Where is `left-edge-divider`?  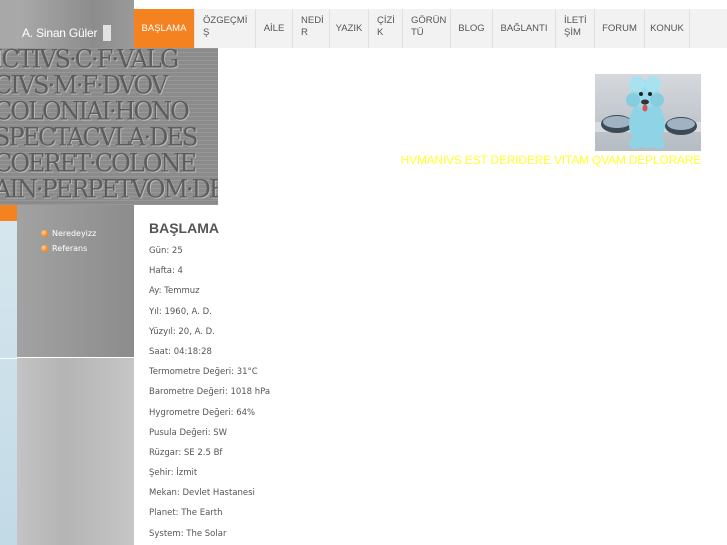 left-edge-divider is located at coordinates (8, 358).